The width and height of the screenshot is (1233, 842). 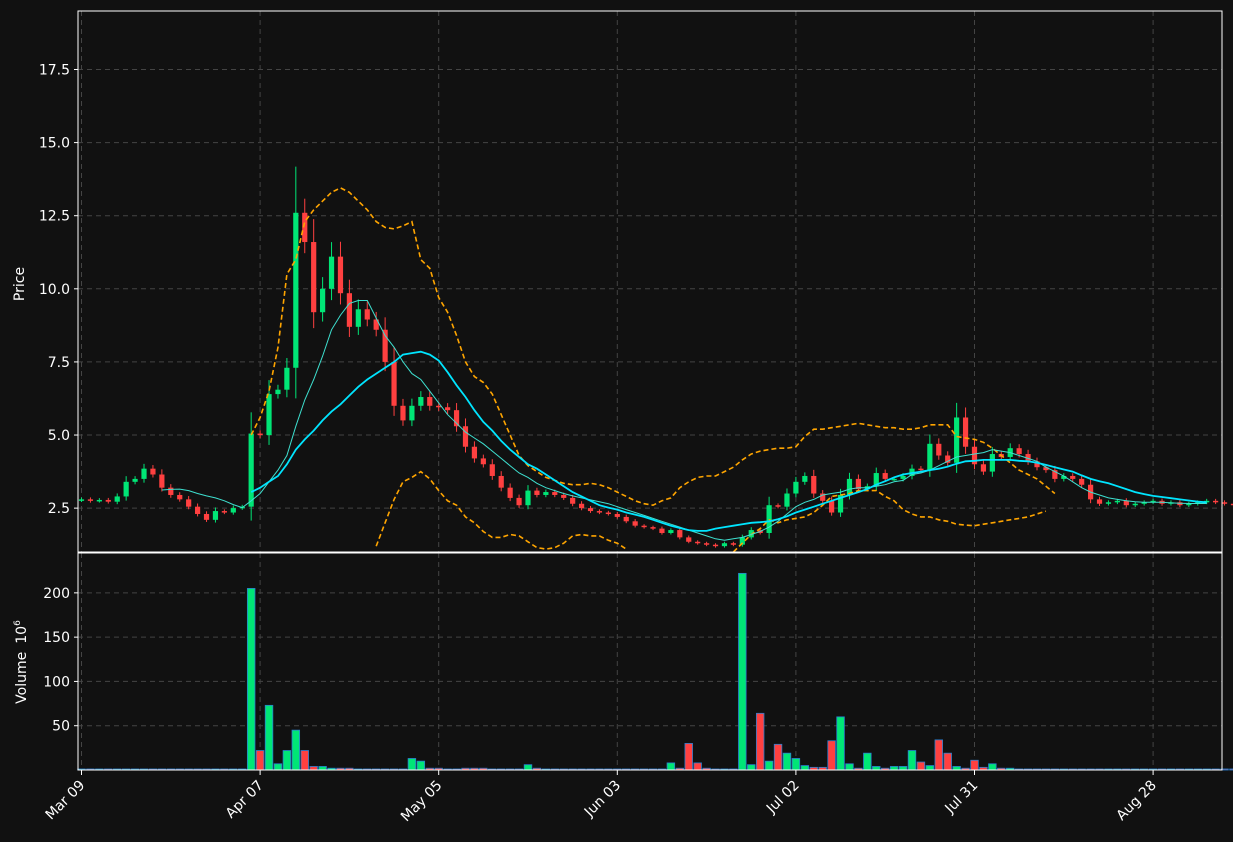 I want to click on volume-axis-label: Volume 106, so click(x=21, y=662).